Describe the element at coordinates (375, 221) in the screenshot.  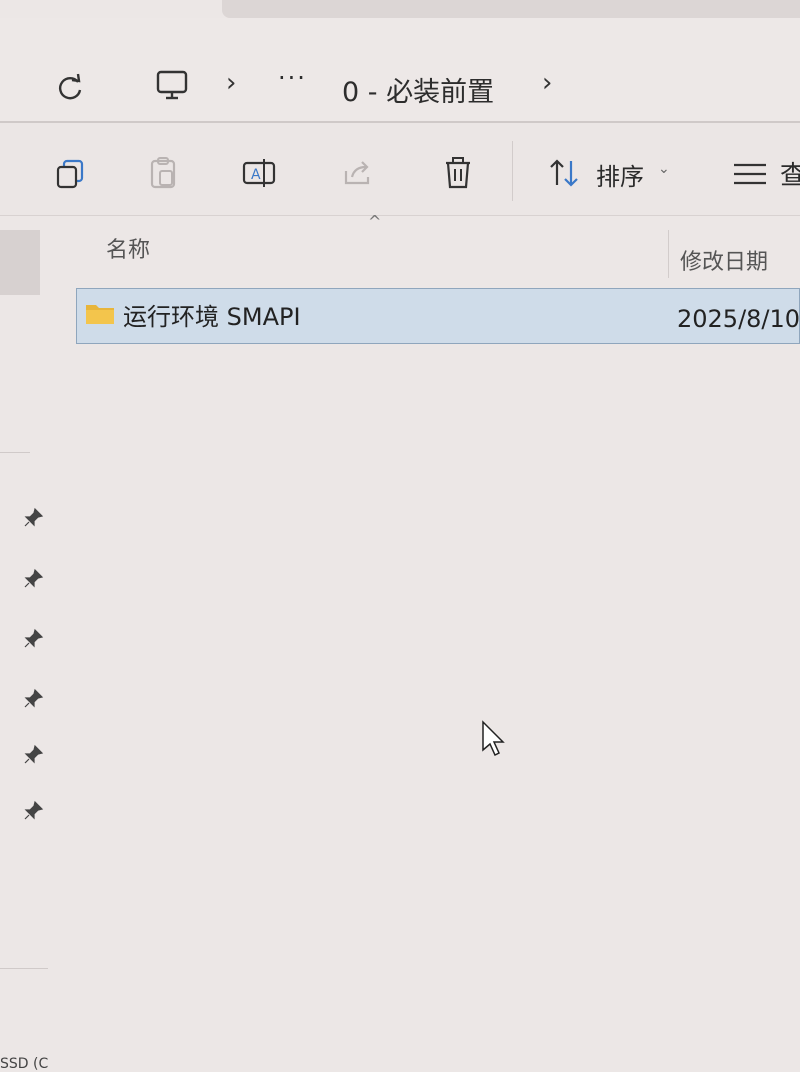
I see `sort-caret-icon: ^` at that location.